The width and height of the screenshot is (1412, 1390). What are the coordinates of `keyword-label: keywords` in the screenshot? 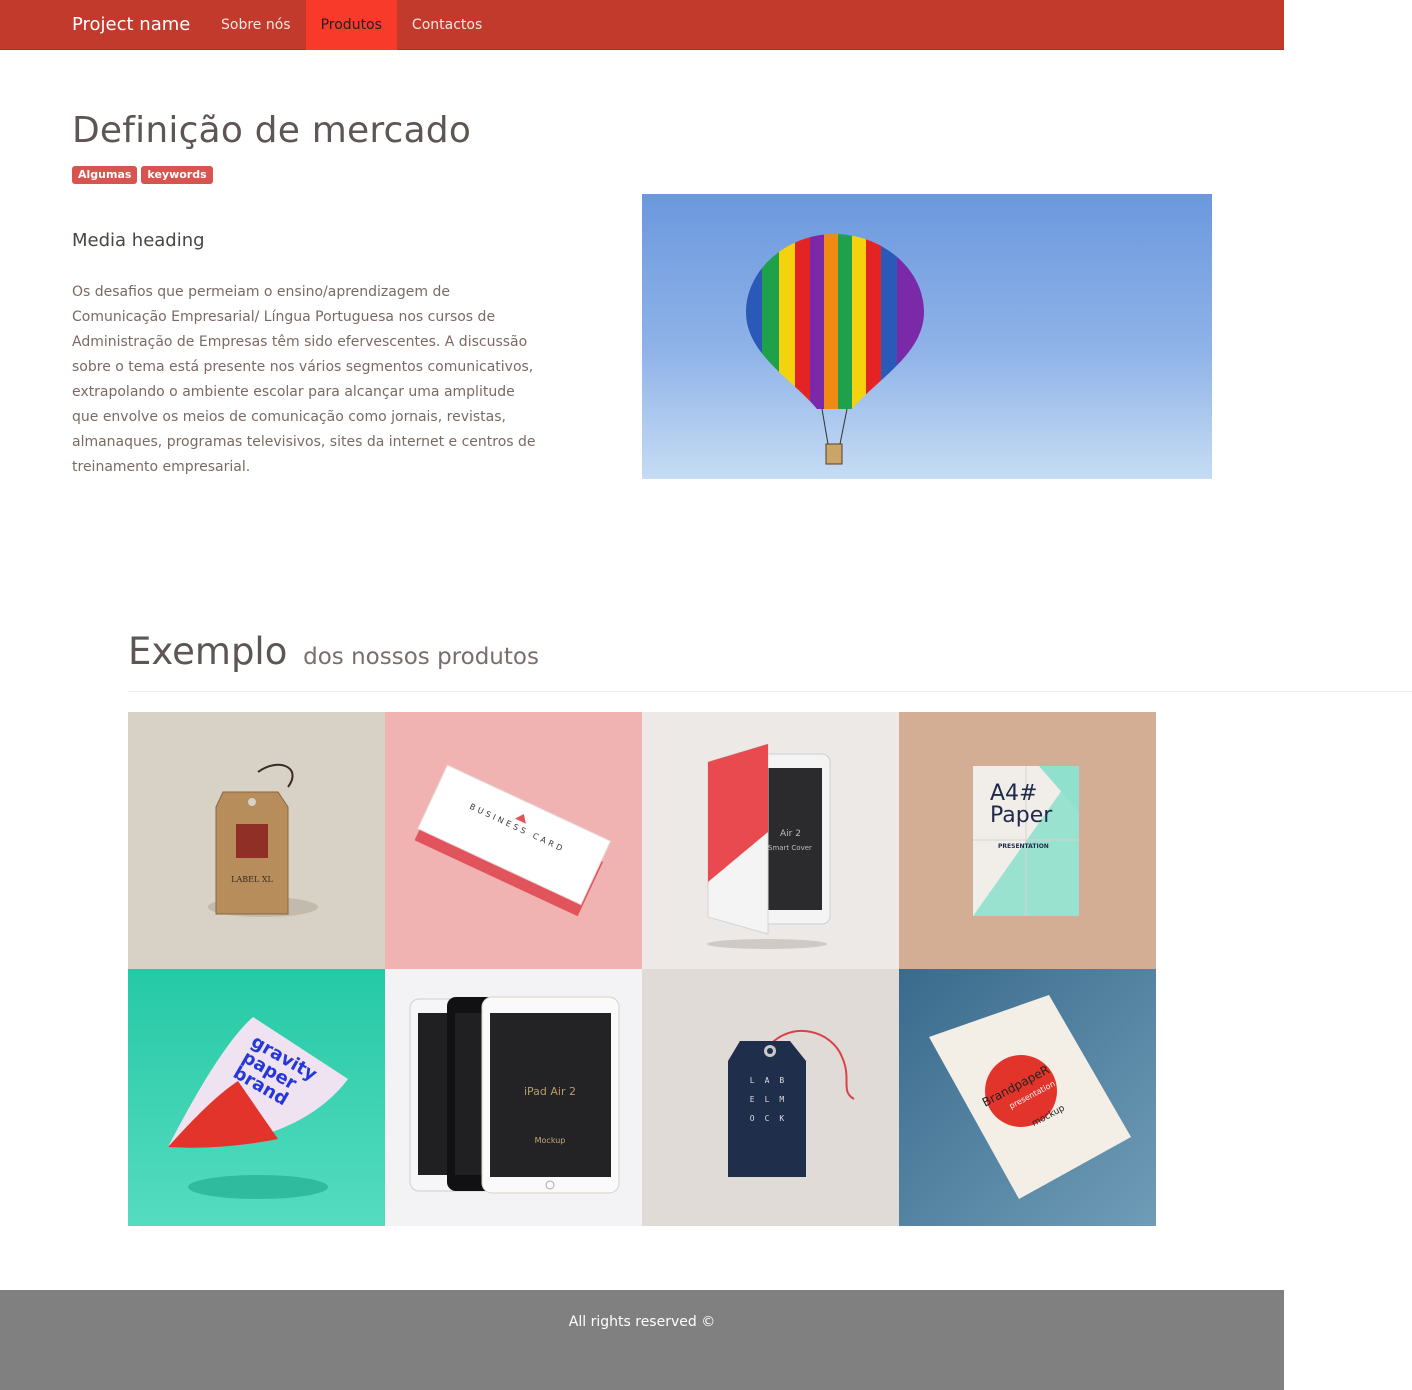 It's located at (177, 175).